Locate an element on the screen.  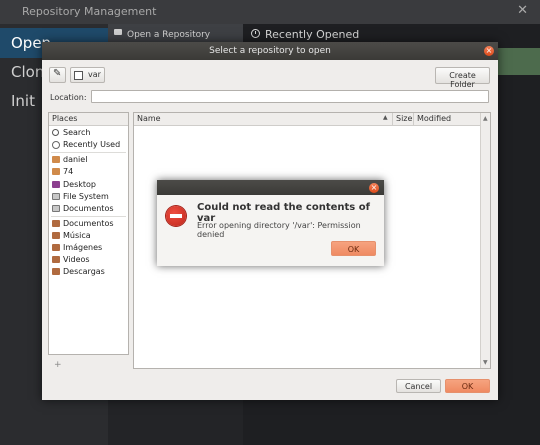
file-chooser-close-button: × is located at coordinates (489, 51).